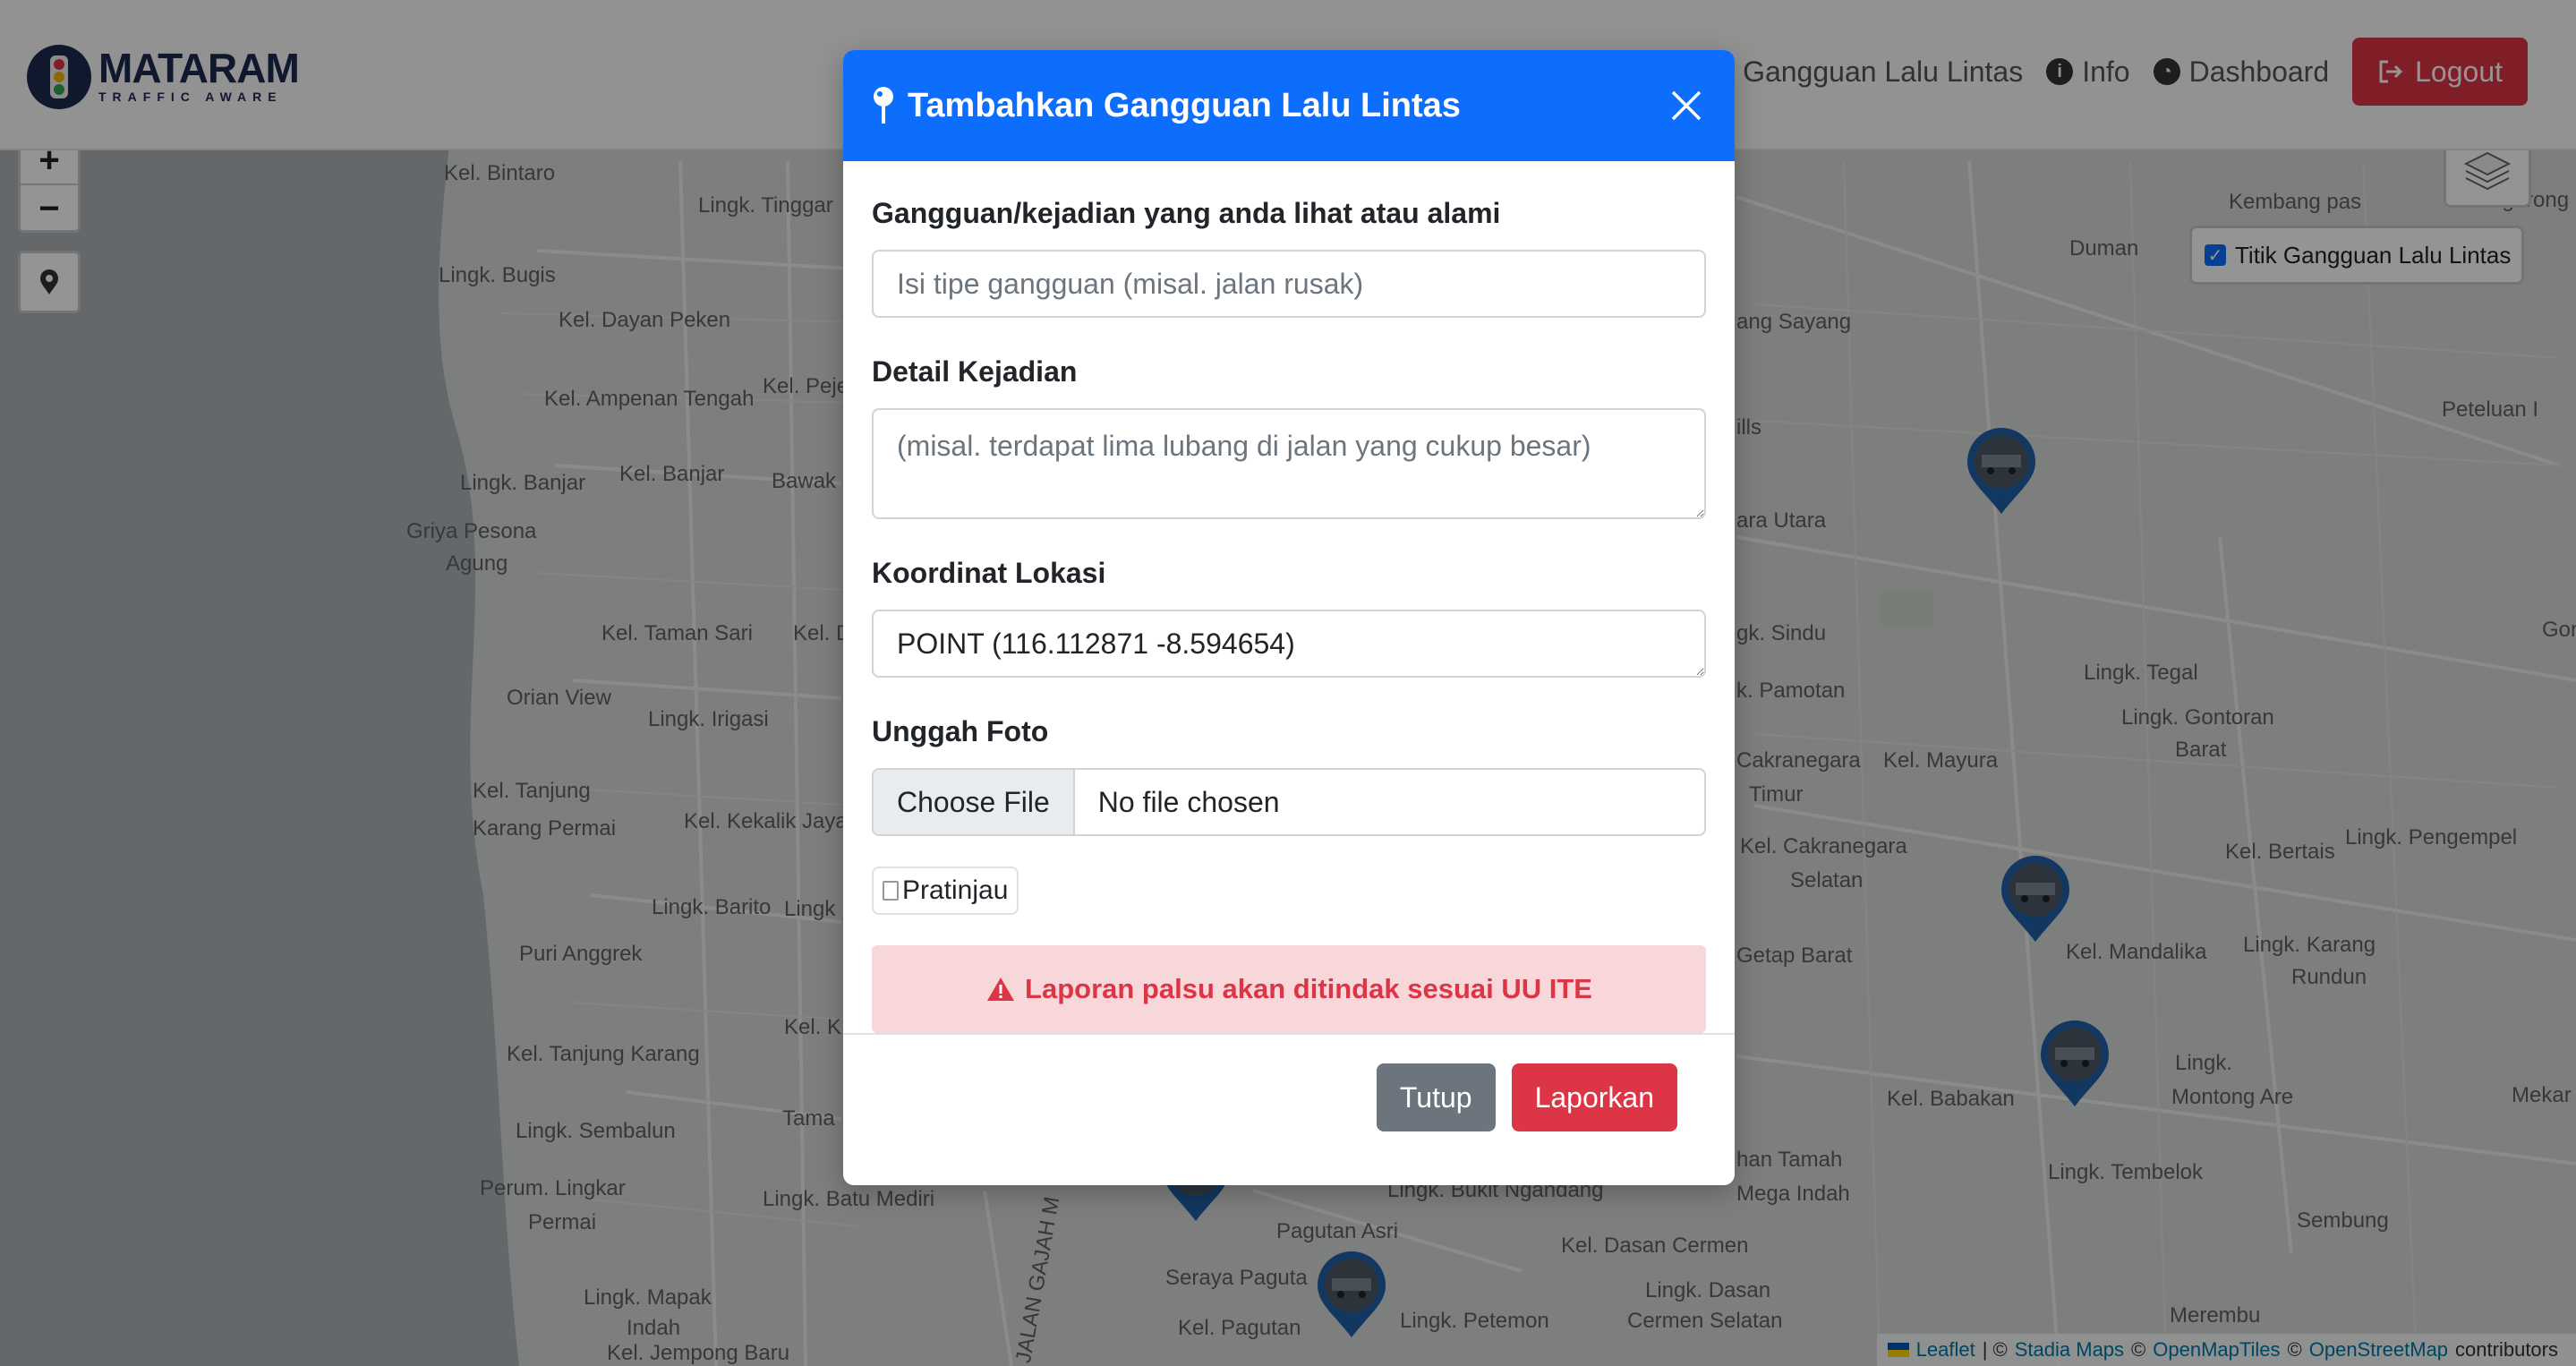 The width and height of the screenshot is (2576, 1366). What do you see at coordinates (1594, 1097) in the screenshot?
I see `submit-report-button: Laporkan` at bounding box center [1594, 1097].